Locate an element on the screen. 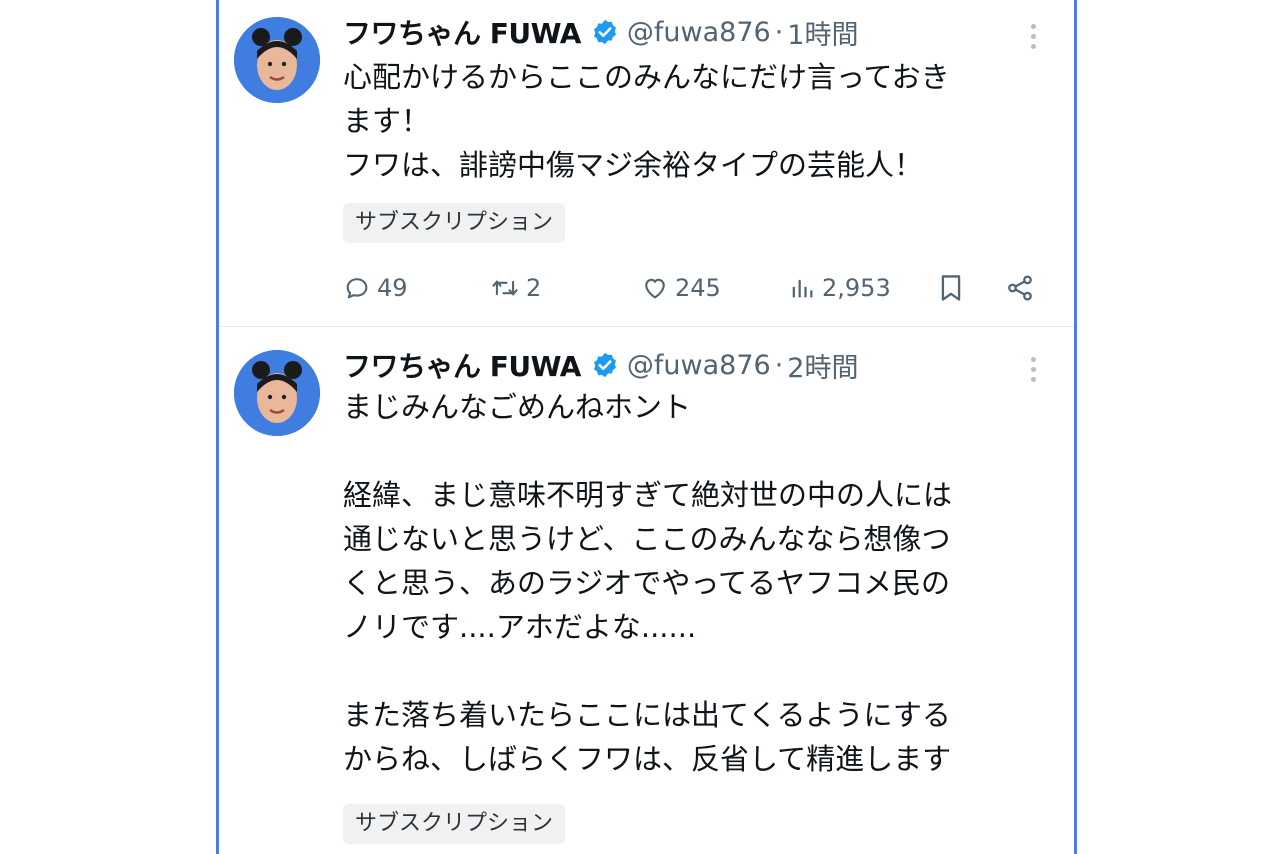 Image resolution: width=1280 pixels, height=854 pixels. timestamp: 2時間 is located at coordinates (822, 365).